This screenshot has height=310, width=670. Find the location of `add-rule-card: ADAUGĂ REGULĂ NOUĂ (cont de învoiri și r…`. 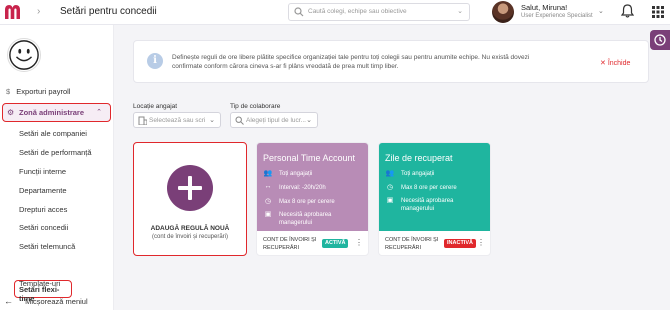

add-rule-card: ADAUGĂ REGULĂ NOUĂ (cont de învoiri și r… is located at coordinates (190, 199).